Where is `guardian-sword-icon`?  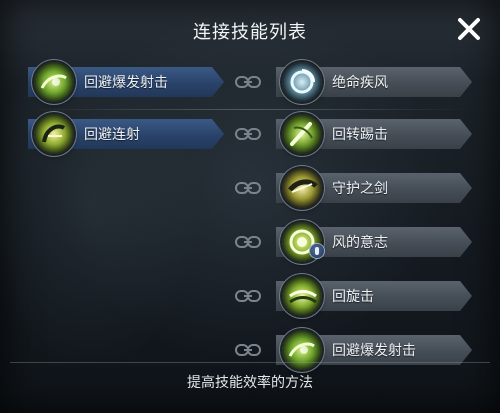 guardian-sword-icon is located at coordinates (302, 188).